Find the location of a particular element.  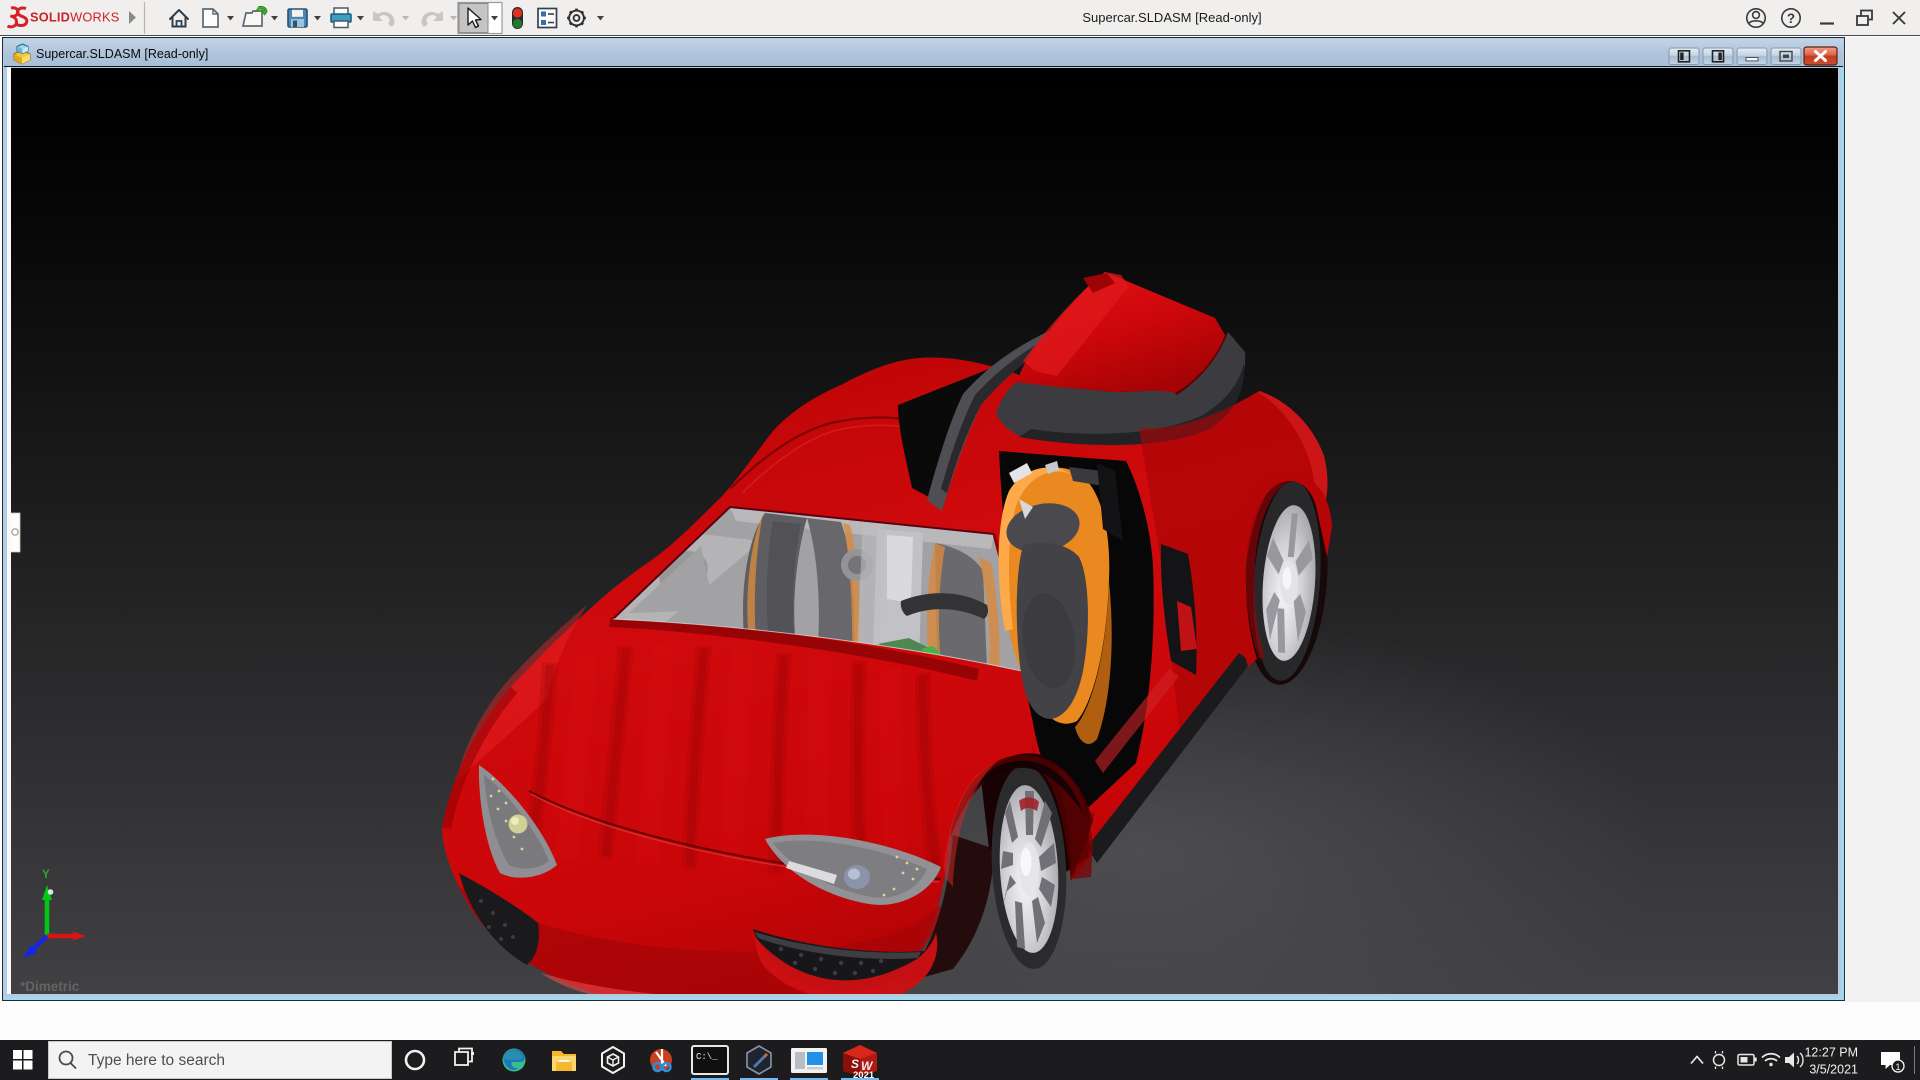

svg-text: Type here to search is located at coordinates (156, 1060).